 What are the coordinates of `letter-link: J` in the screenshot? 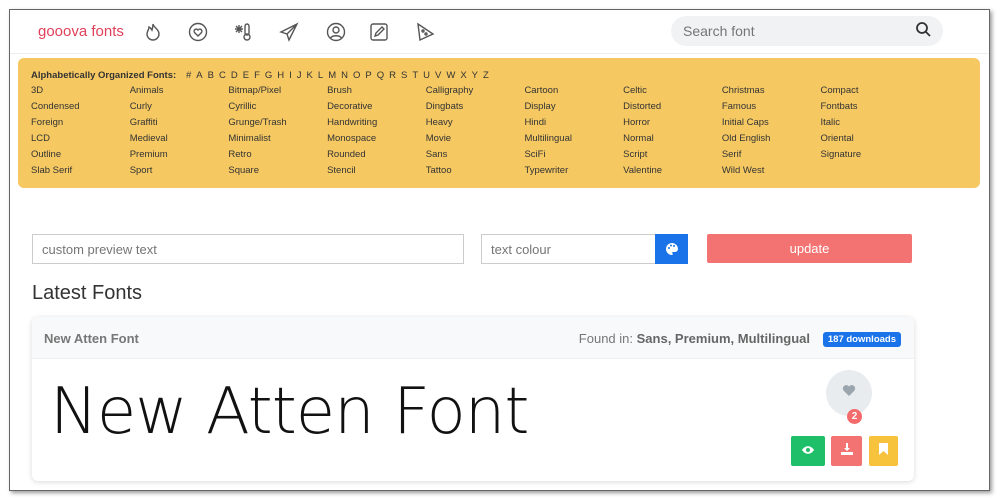 It's located at (299, 75).